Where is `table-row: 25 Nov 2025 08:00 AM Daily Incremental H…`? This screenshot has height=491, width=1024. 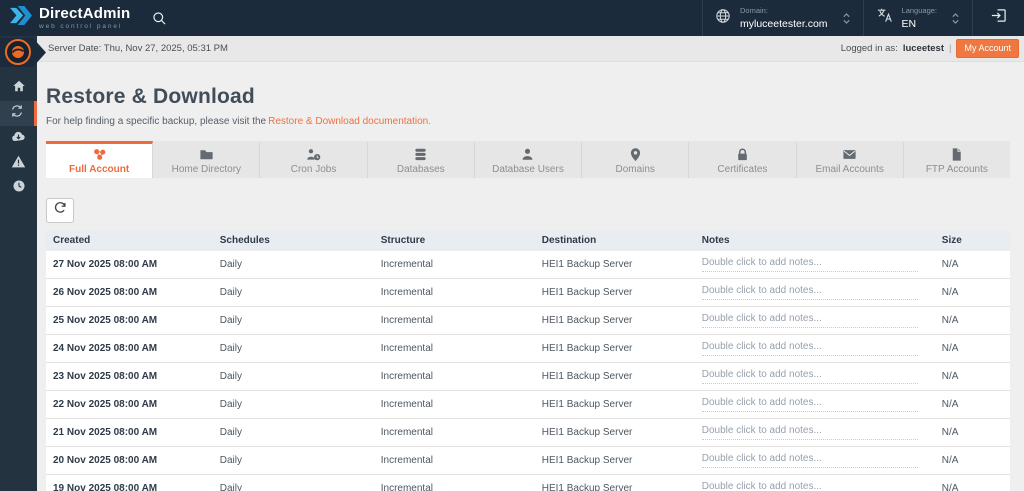 table-row: 25 Nov 2025 08:00 AM Daily Incremental H… is located at coordinates (528, 321).